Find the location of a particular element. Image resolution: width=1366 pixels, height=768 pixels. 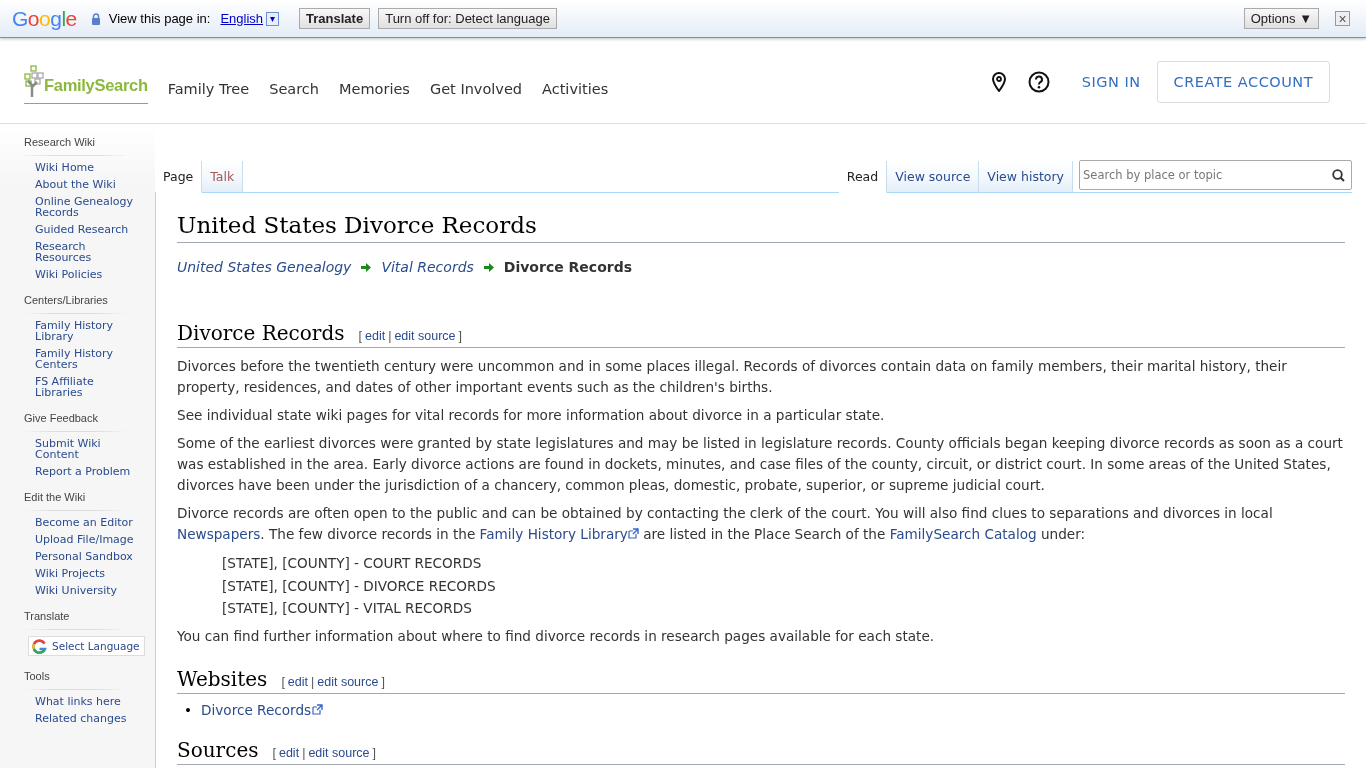

external-link: Divorce Records is located at coordinates (262, 709).